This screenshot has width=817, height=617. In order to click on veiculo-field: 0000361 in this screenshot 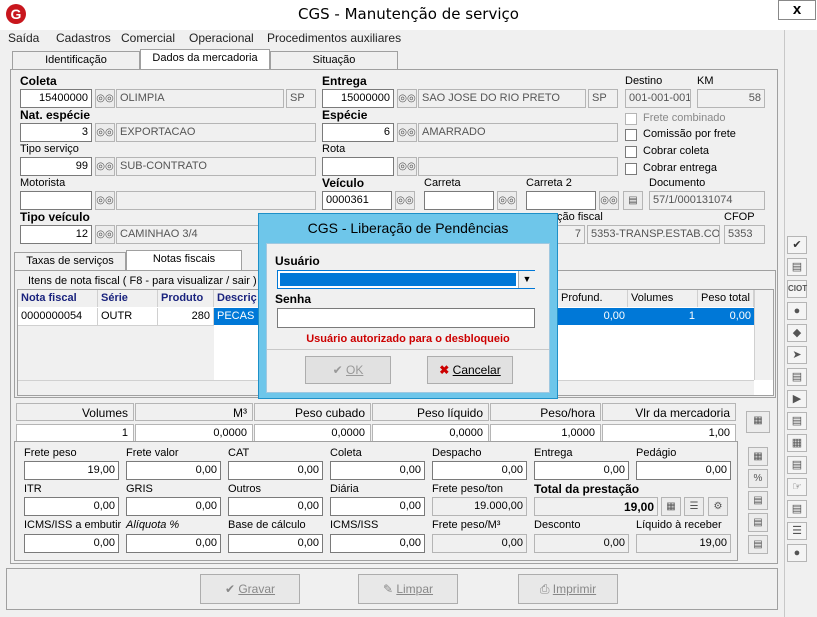, I will do `click(357, 200)`.